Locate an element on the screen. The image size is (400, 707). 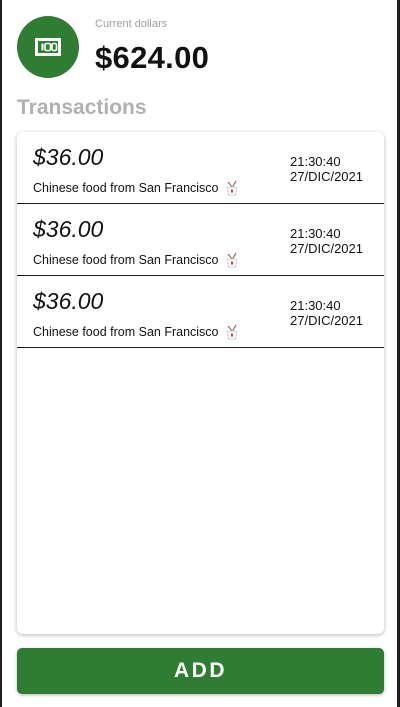
transactions-title: Transactions is located at coordinates (82, 107).